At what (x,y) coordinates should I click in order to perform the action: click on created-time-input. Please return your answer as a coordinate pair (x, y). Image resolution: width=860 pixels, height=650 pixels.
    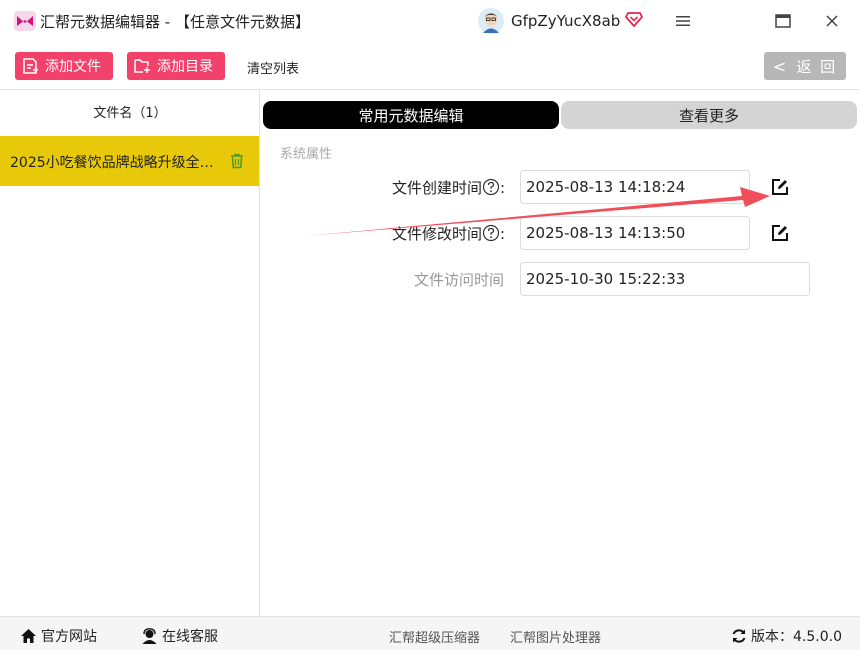
    Looking at the image, I should click on (635, 187).